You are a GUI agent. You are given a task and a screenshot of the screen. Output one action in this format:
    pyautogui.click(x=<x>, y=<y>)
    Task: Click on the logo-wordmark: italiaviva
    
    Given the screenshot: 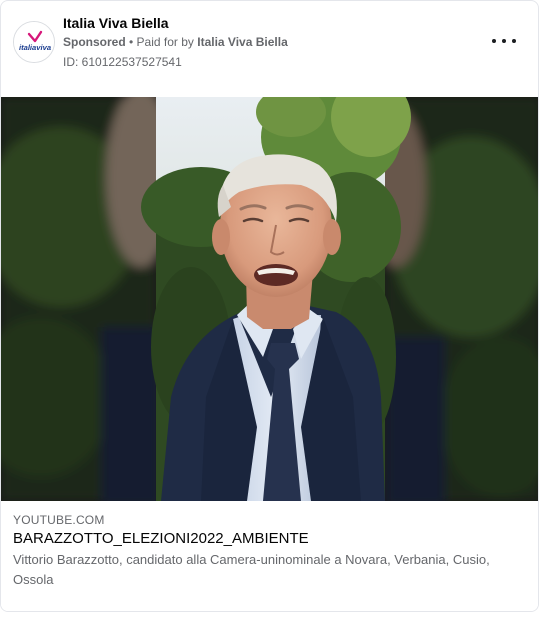 What is the action you would take?
    pyautogui.click(x=35, y=47)
    